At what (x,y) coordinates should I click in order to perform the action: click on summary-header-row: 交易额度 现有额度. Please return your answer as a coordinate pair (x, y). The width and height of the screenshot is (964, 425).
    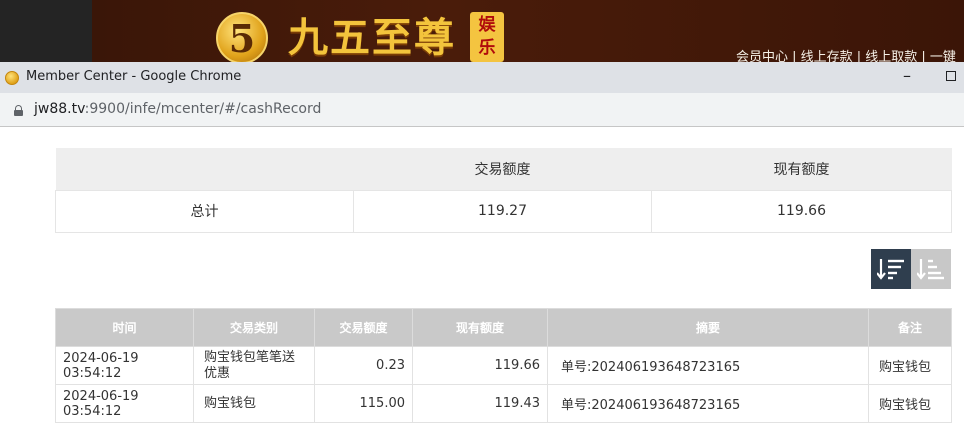
    Looking at the image, I should click on (503, 169).